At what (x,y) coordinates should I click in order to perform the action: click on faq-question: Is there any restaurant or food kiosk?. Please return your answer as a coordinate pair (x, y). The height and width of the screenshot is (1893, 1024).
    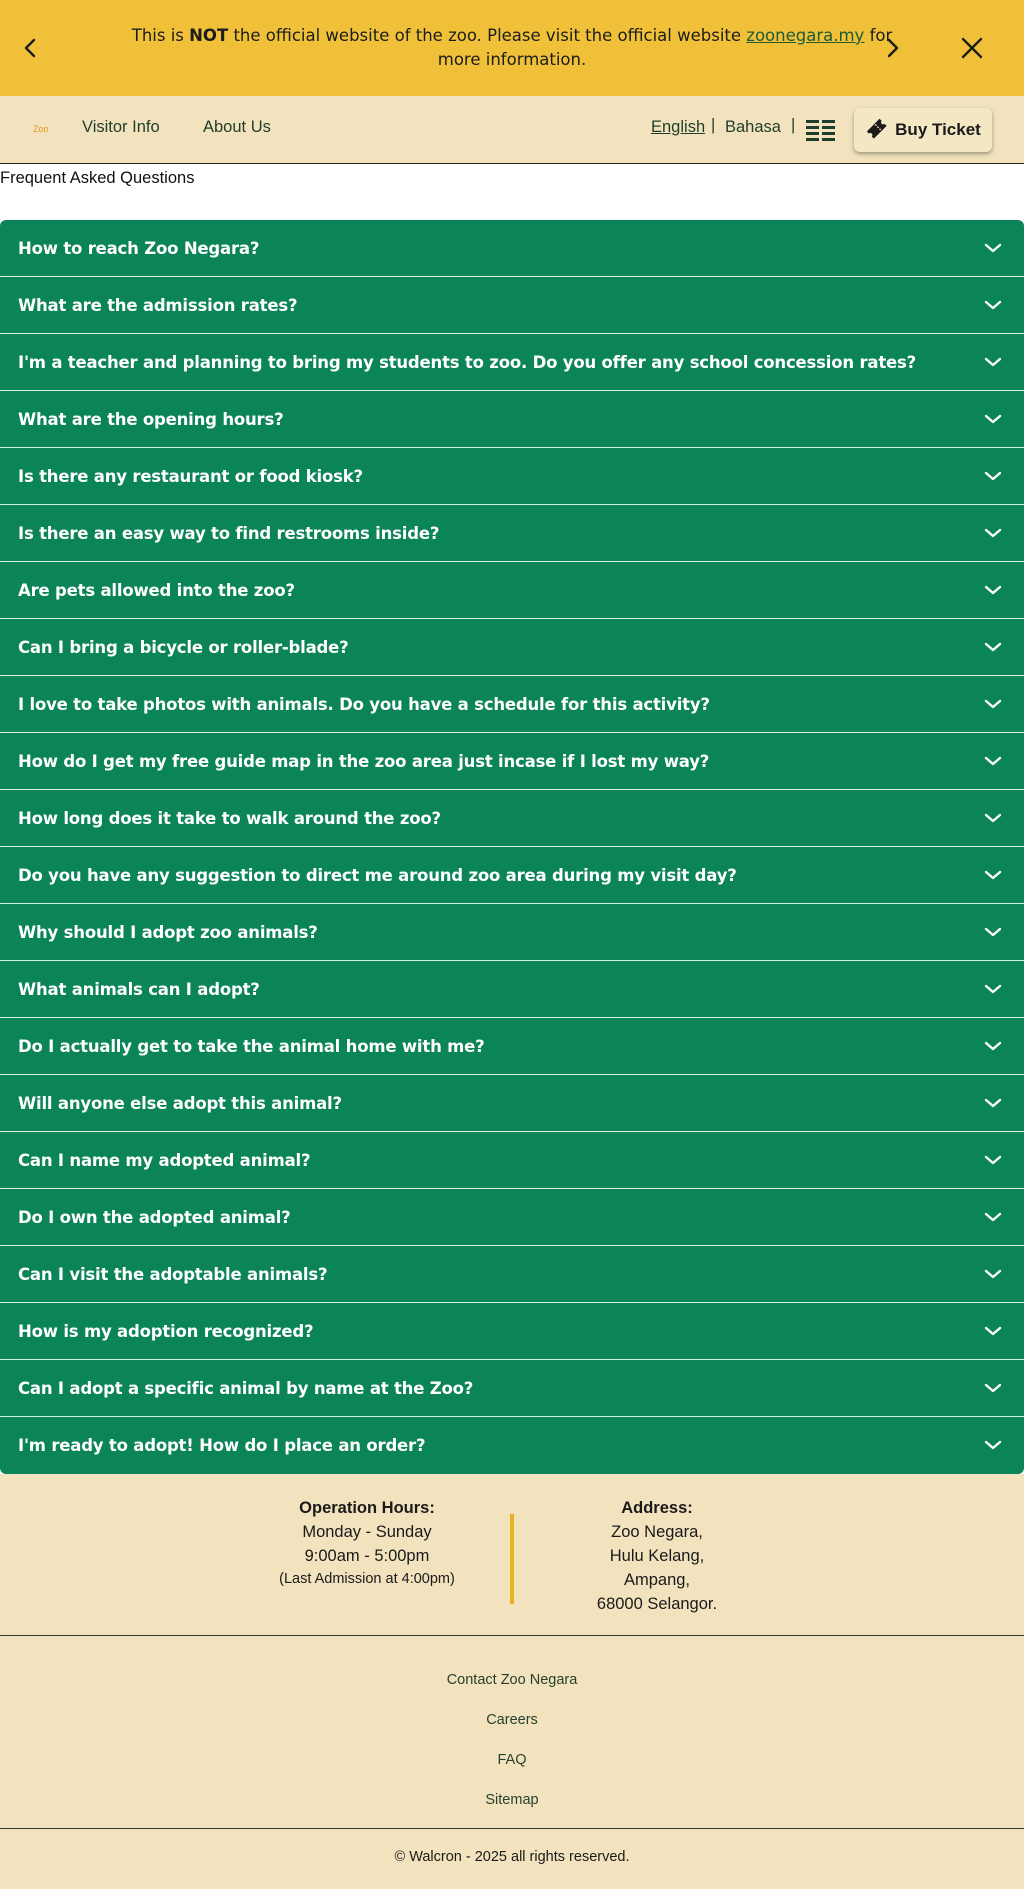
    Looking at the image, I should click on (190, 476).